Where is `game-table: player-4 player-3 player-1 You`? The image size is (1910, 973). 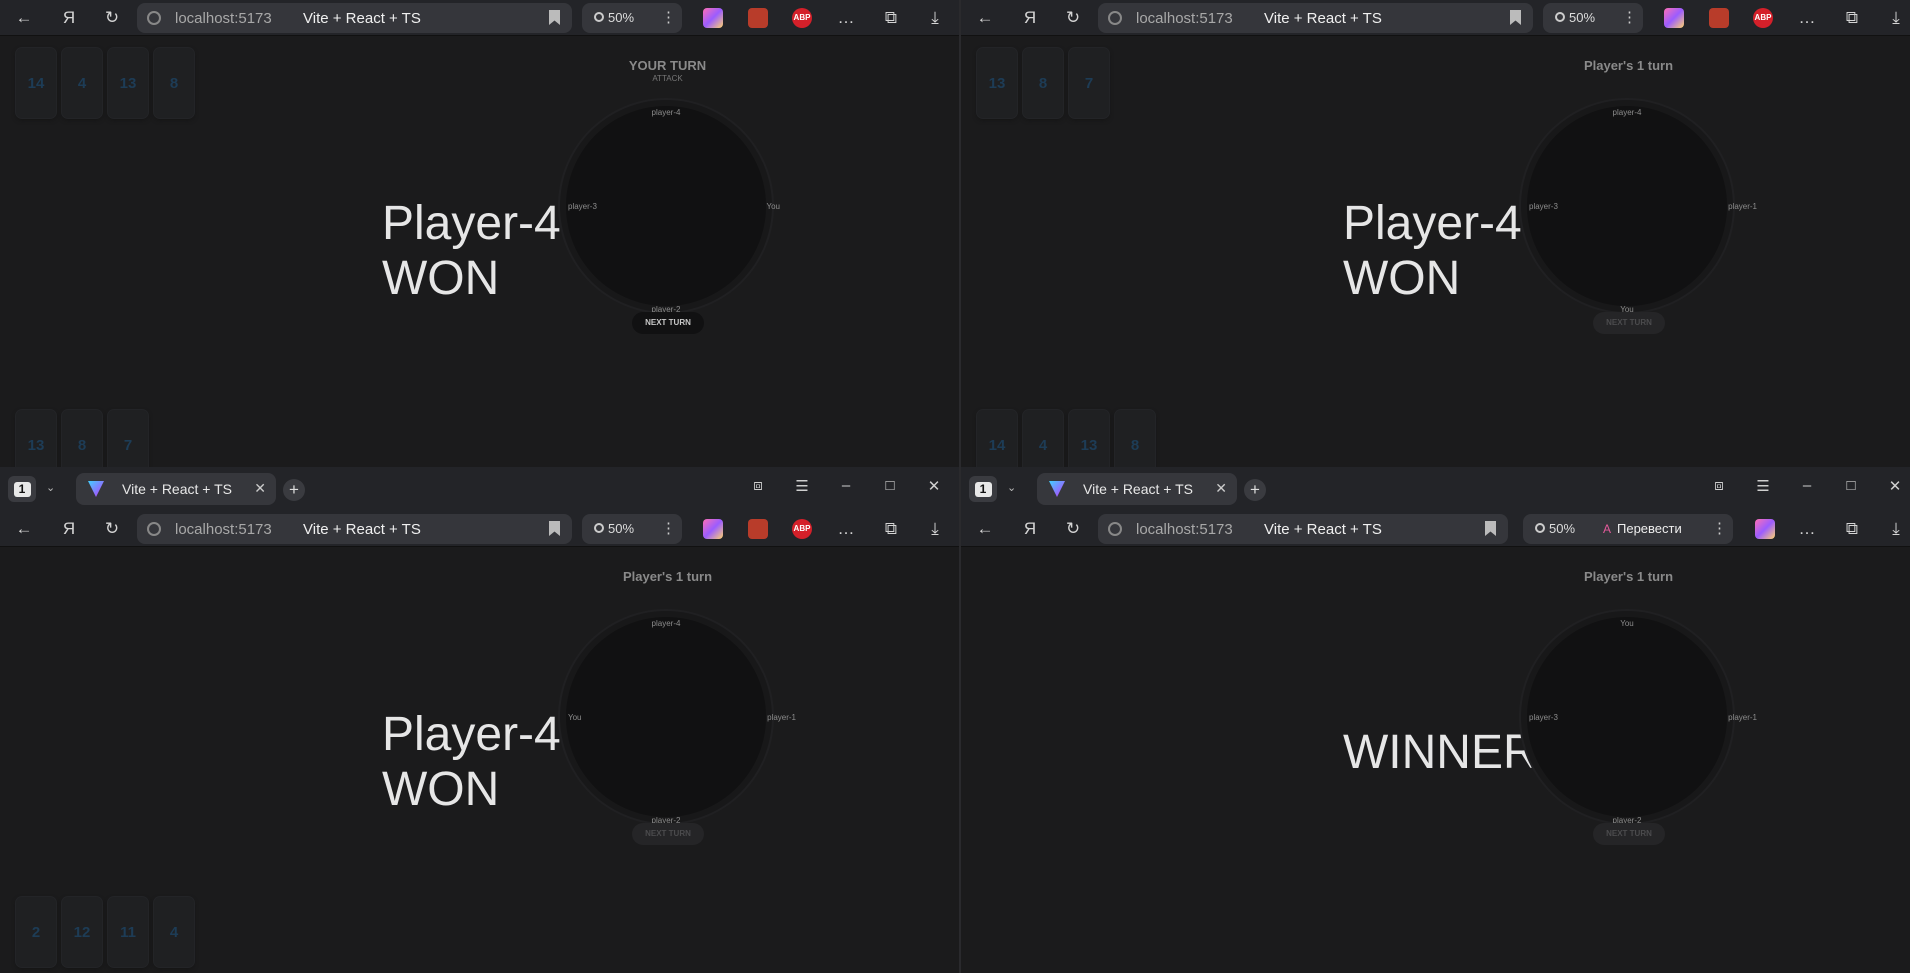 game-table: player-4 player-3 player-1 You is located at coordinates (1642, 210).